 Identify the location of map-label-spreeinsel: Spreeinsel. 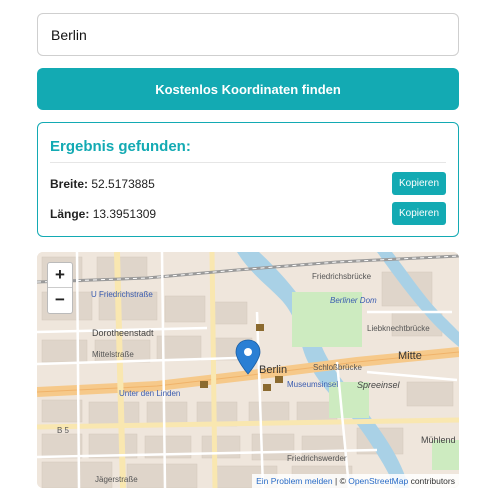
(378, 385).